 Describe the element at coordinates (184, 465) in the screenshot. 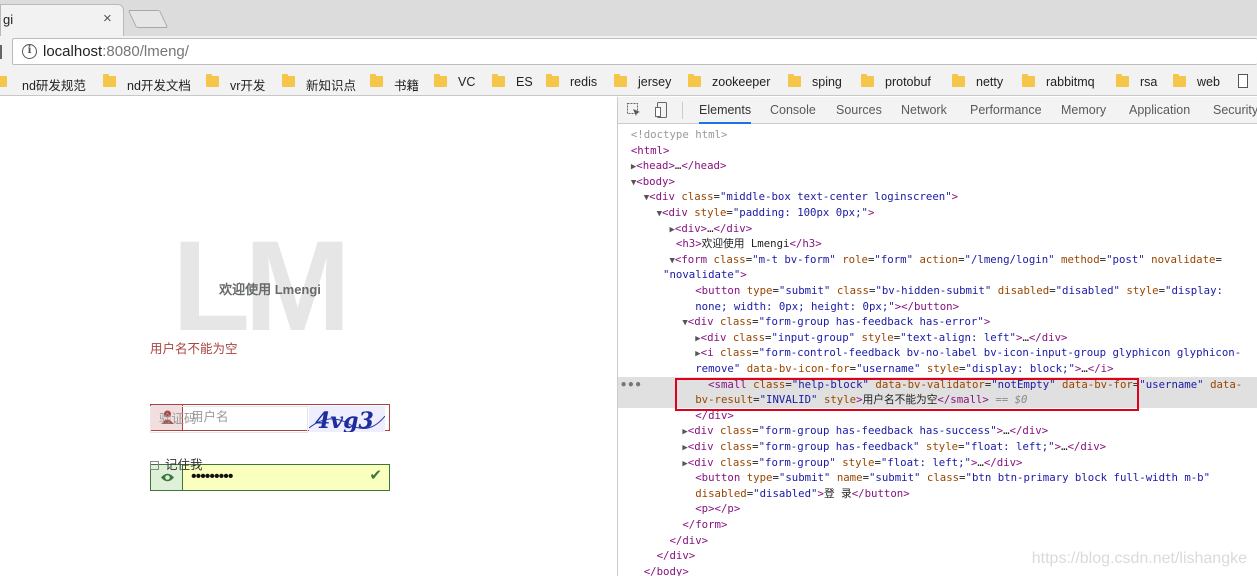

I see `remember-label: 记住我` at that location.